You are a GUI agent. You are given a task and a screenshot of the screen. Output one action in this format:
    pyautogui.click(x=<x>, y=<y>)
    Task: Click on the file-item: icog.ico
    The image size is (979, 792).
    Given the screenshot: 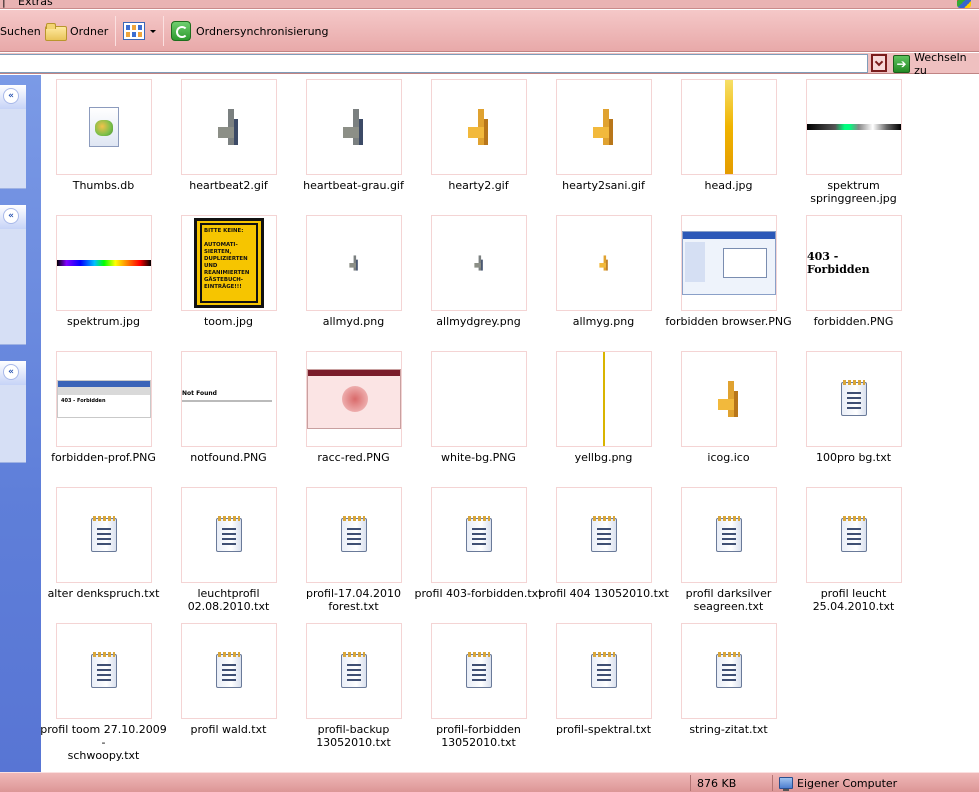 What is the action you would take?
    pyautogui.click(x=728, y=415)
    